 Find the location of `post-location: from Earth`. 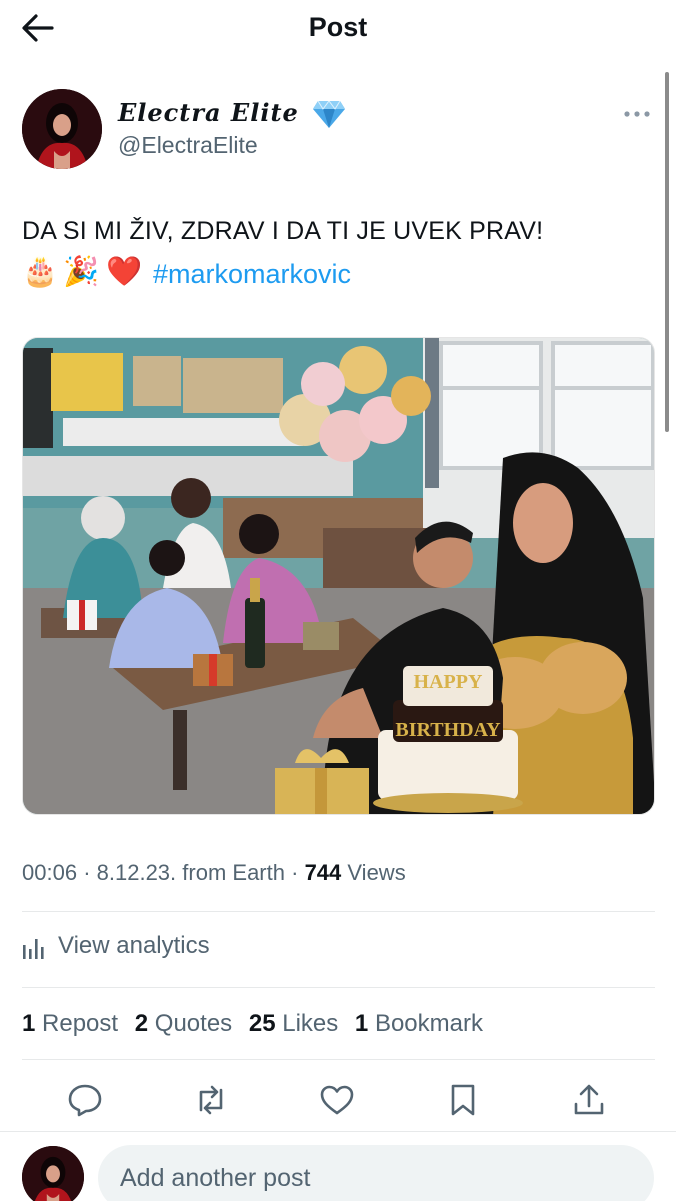

post-location: from Earth is located at coordinates (233, 872).